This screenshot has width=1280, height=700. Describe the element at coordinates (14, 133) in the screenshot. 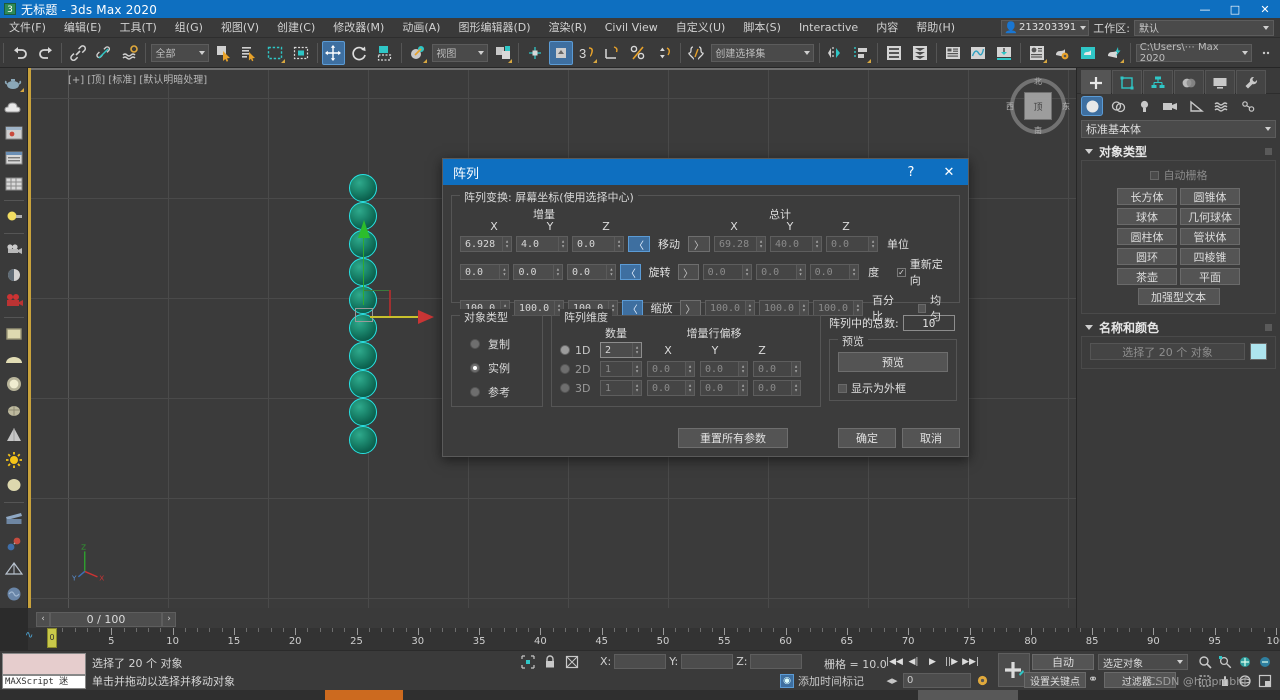

I see `render-window-icon` at that location.